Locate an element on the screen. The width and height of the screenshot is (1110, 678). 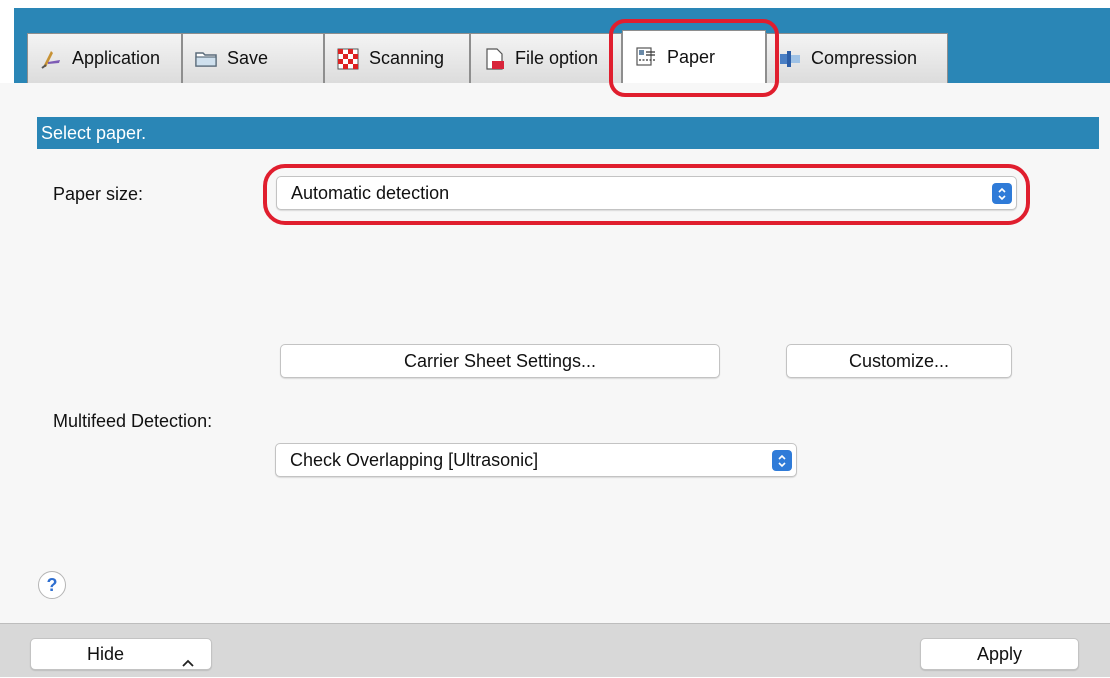
tab-compression: Compression is located at coordinates (857, 58).